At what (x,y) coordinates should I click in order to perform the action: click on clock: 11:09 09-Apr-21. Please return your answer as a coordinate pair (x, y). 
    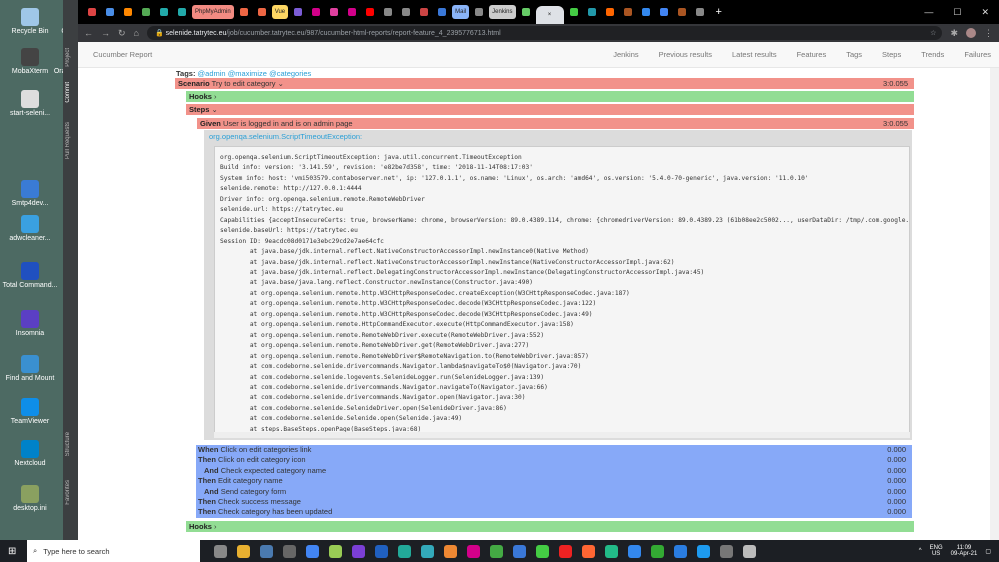
    Looking at the image, I should click on (964, 551).